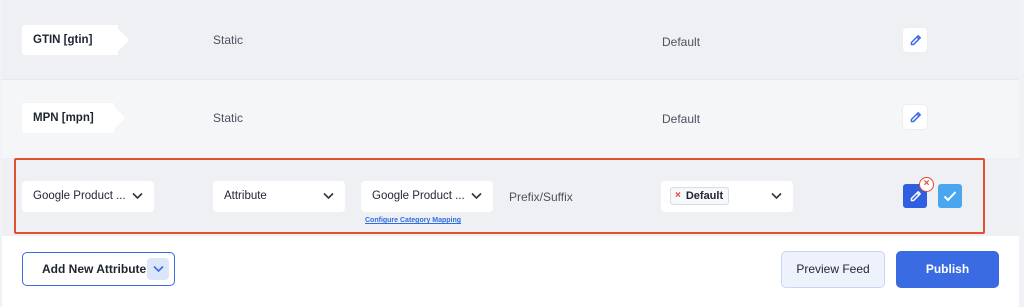  Describe the element at coordinates (833, 269) in the screenshot. I see `preview-feed-button: Preview Feed` at that location.